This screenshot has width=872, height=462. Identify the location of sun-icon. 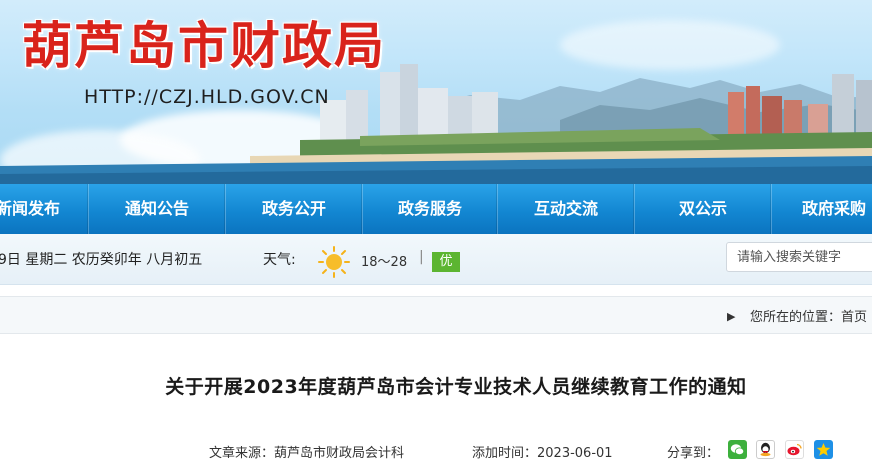
(334, 262).